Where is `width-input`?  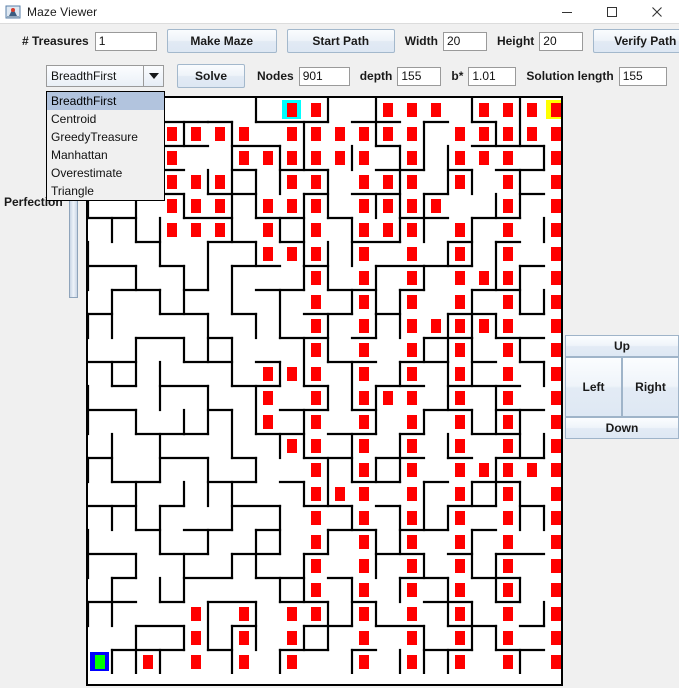 width-input is located at coordinates (464, 41).